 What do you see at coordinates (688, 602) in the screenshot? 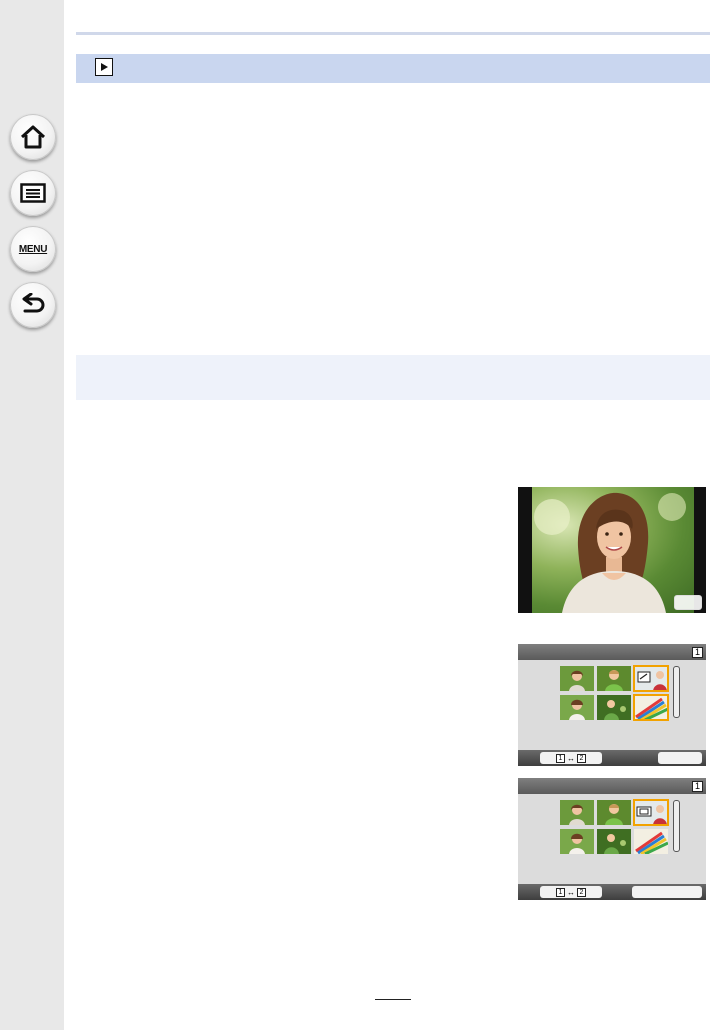
I see `photo-badge` at bounding box center [688, 602].